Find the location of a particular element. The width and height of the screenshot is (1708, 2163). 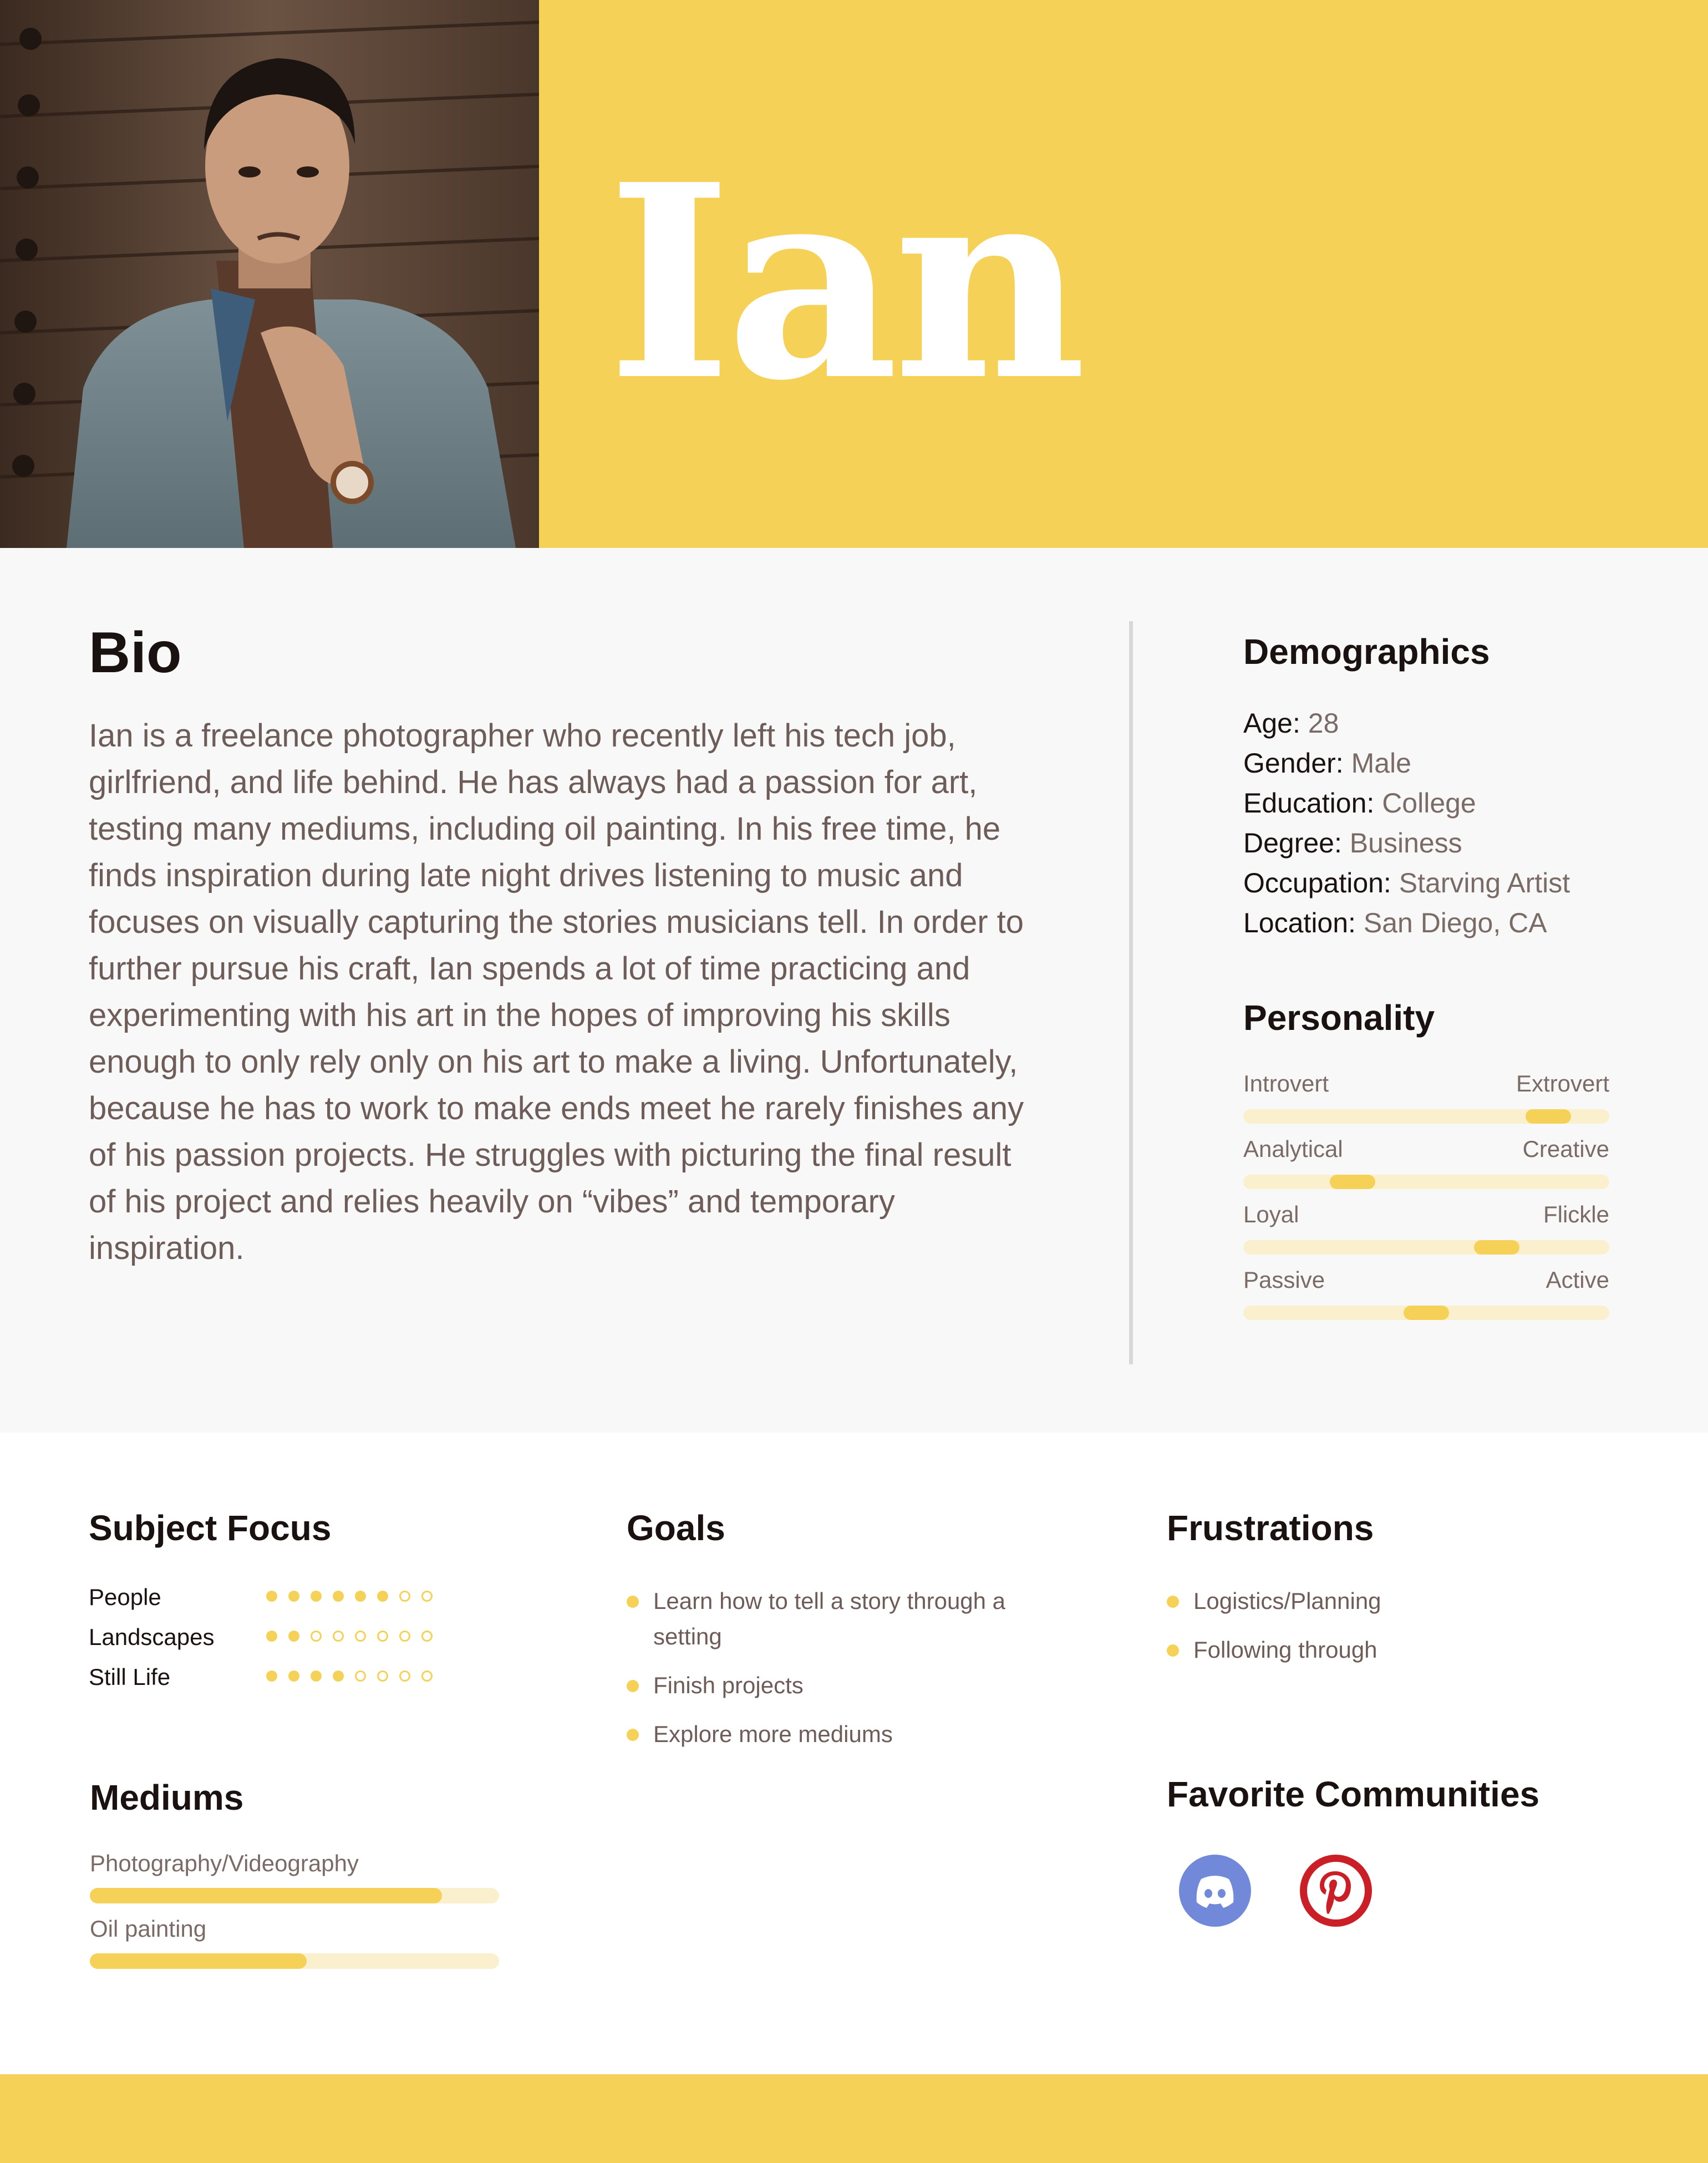

trait-left-label: Introvert is located at coordinates (1286, 1083).